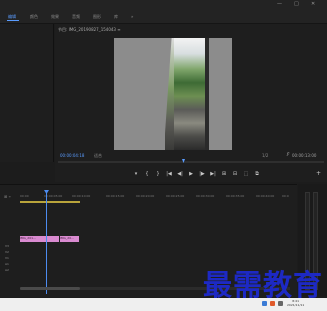 The image size is (327, 311). What do you see at coordinates (213, 174) in the screenshot?
I see `go-to-out-icon: ▶|` at bounding box center [213, 174].